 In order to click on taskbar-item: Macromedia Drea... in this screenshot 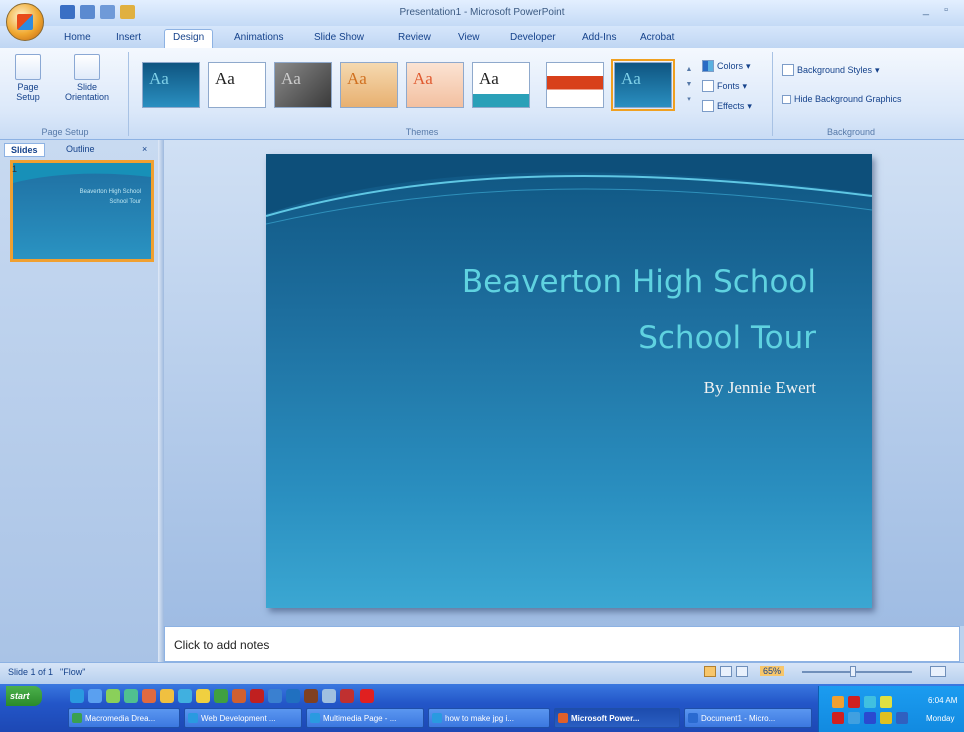, I will do `click(124, 718)`.